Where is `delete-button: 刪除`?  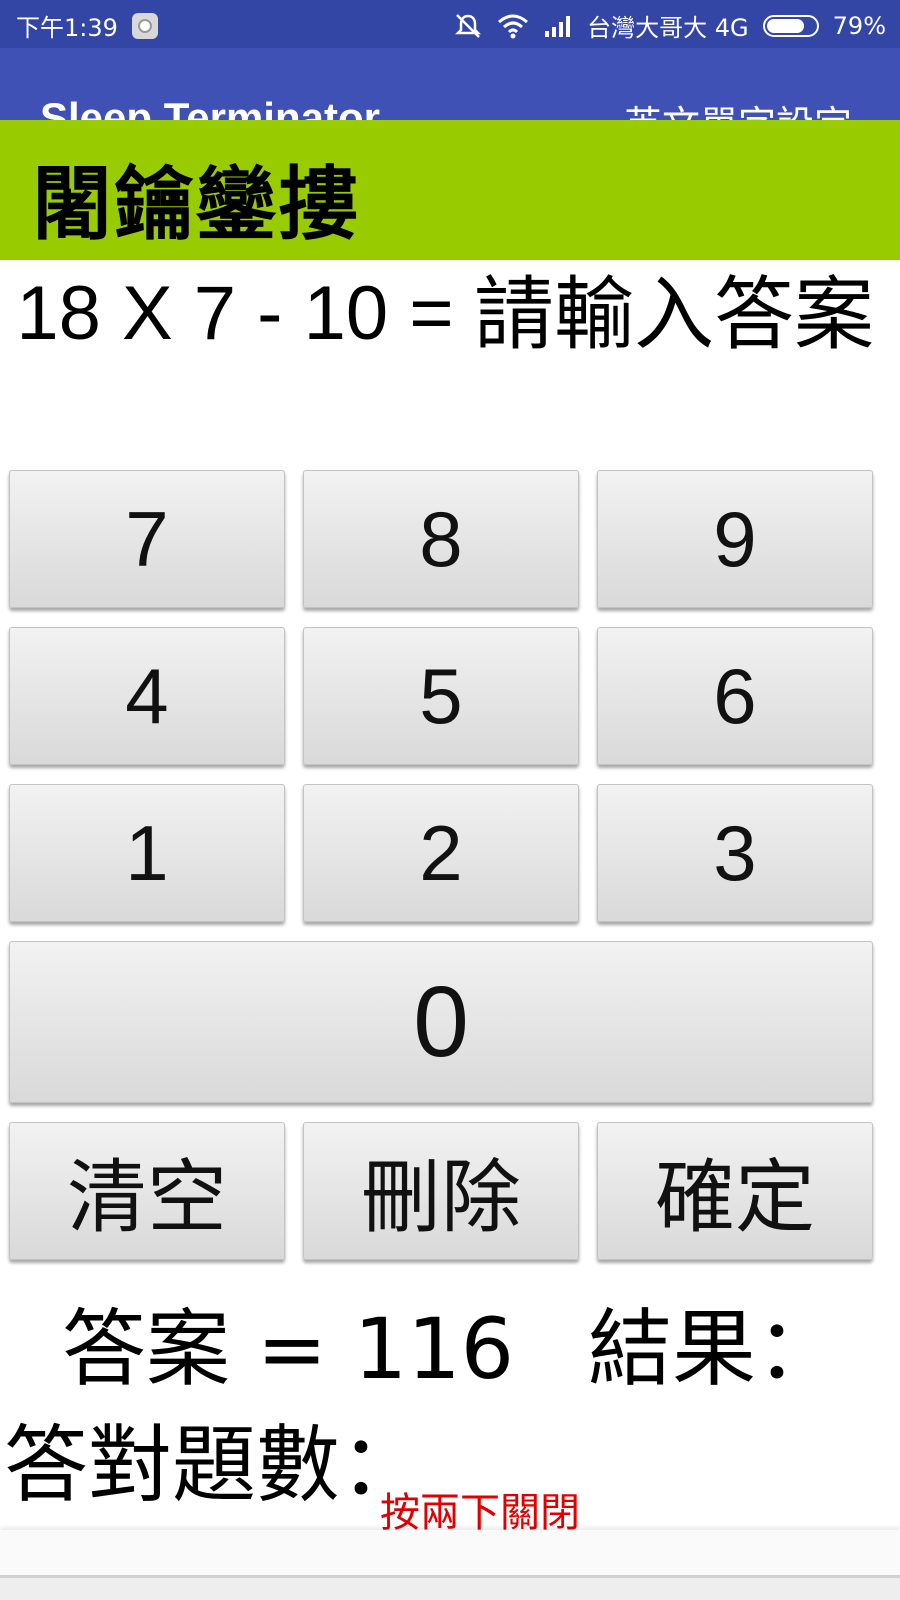 delete-button: 刪除 is located at coordinates (441, 1191).